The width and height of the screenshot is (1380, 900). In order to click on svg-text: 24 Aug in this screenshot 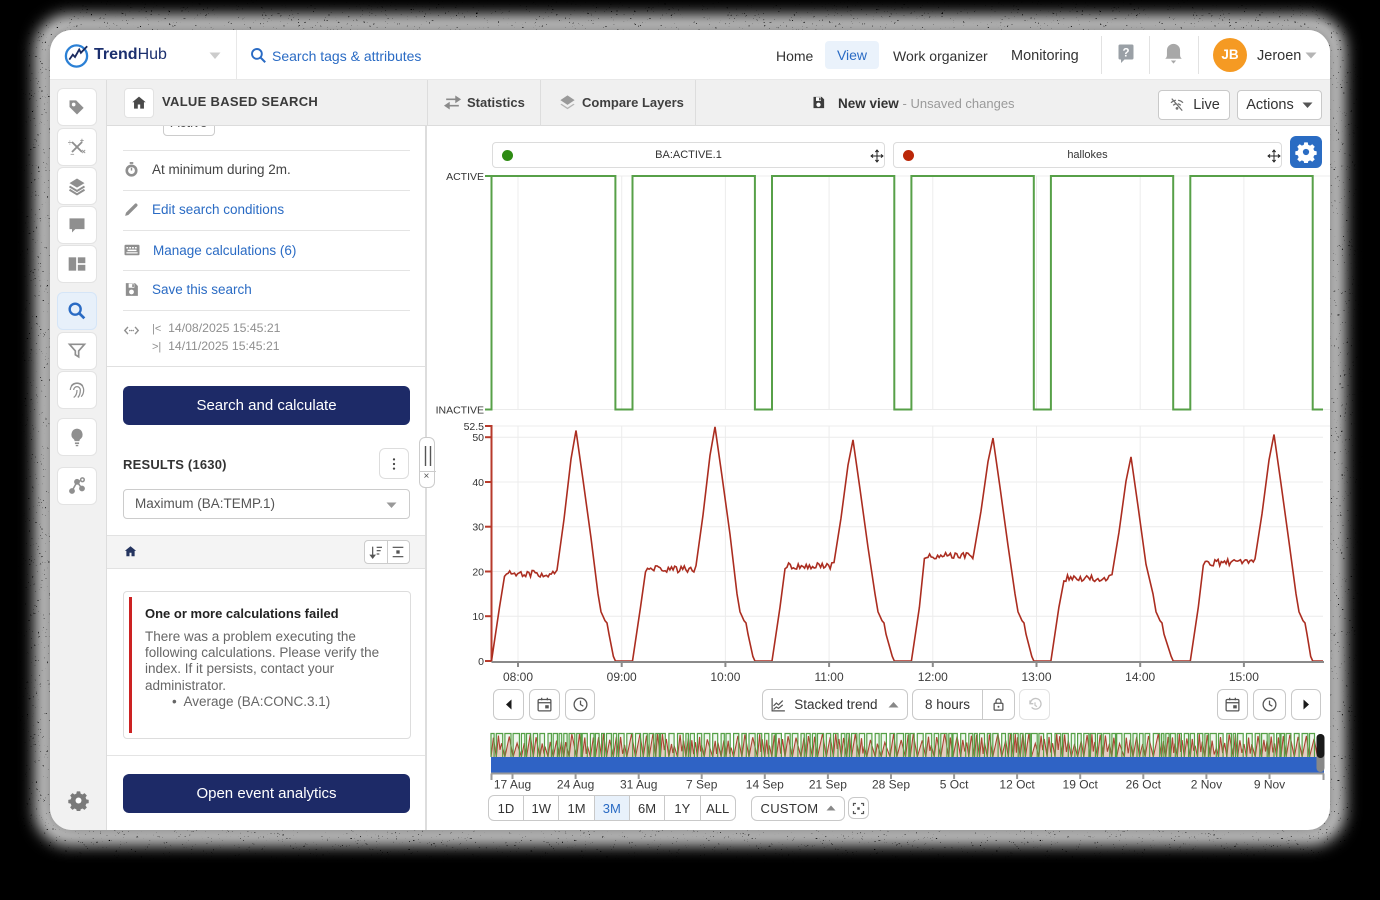, I will do `click(575, 785)`.